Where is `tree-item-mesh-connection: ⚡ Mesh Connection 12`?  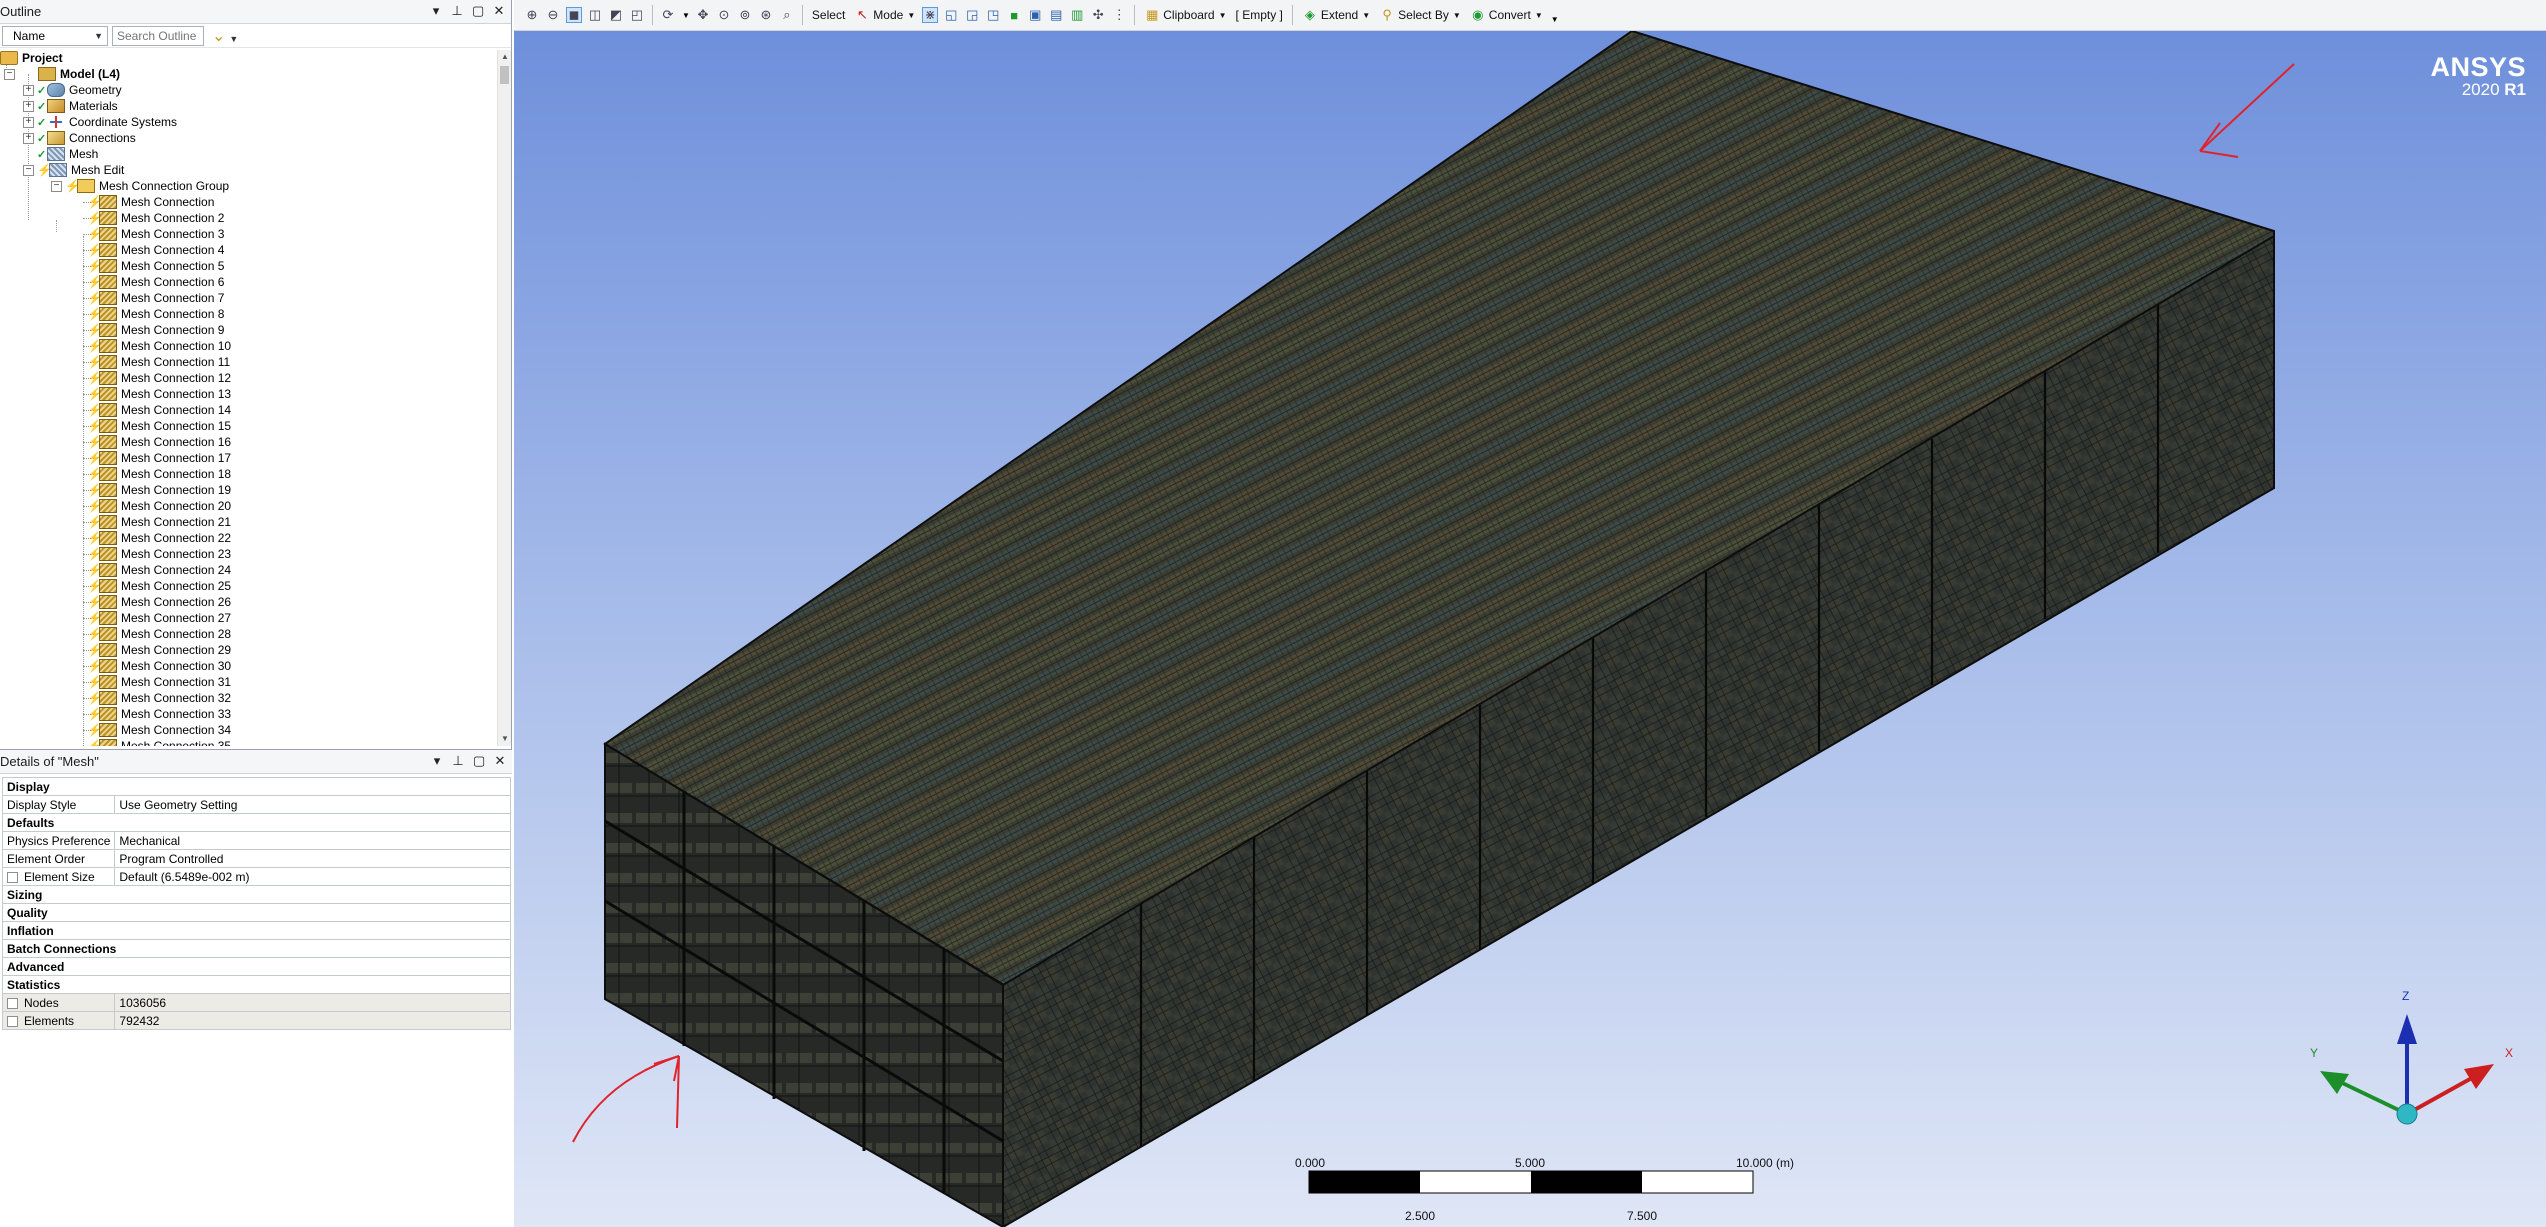
tree-item-mesh-connection: ⚡ Mesh Connection 12 is located at coordinates (159, 378).